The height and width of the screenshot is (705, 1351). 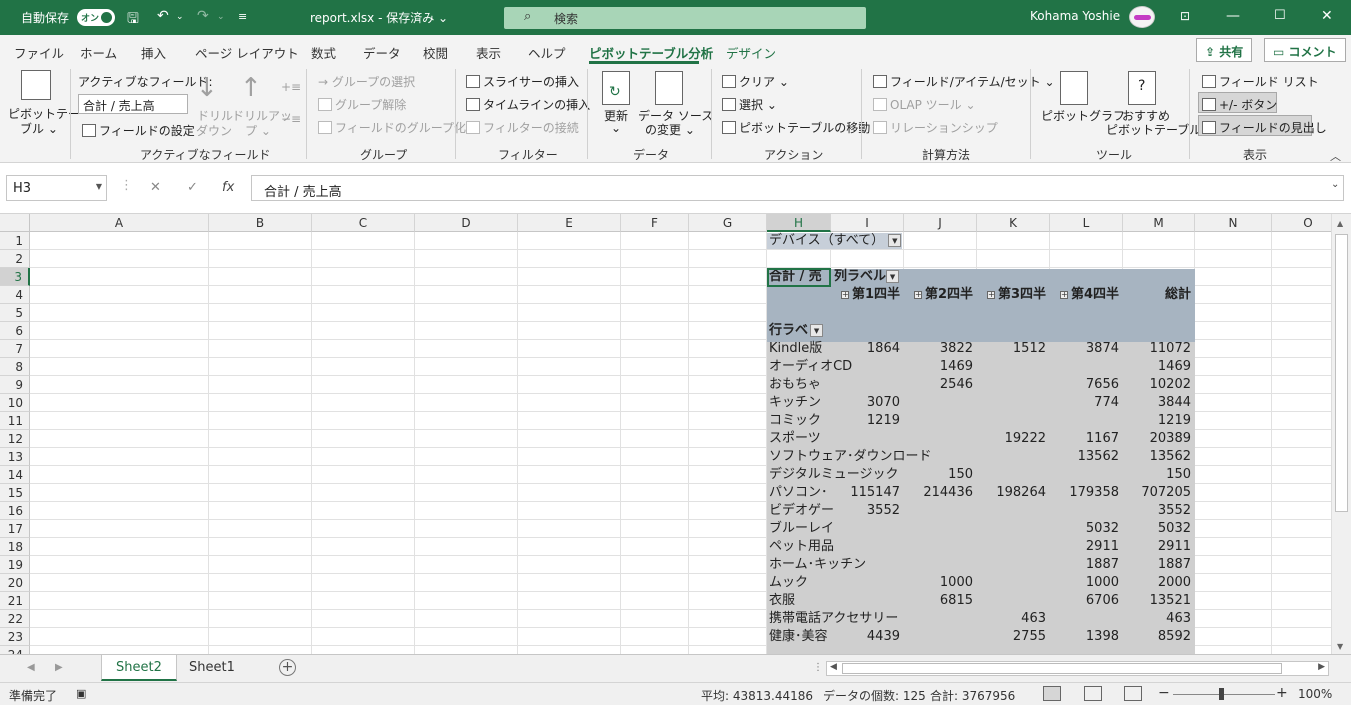 What do you see at coordinates (1260, 81) in the screenshot?
I see `field-list-button: フィールド リスト` at bounding box center [1260, 81].